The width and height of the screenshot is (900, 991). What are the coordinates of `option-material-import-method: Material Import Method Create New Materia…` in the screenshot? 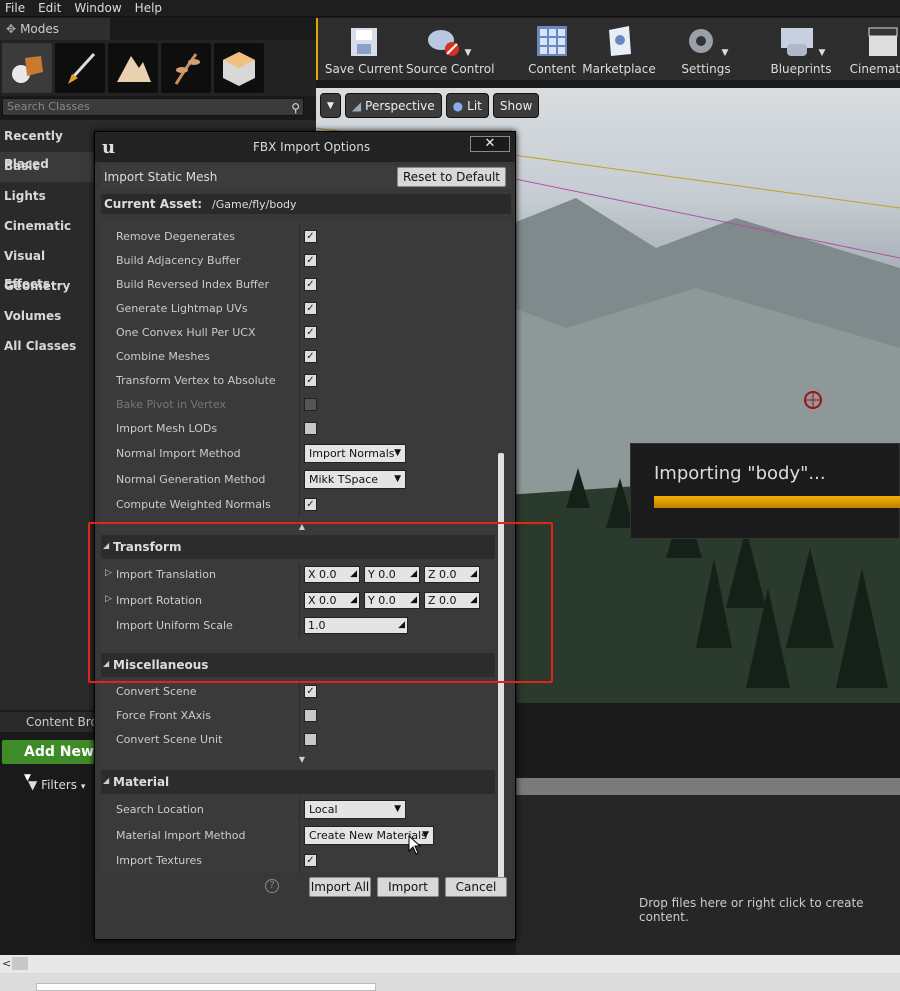 It's located at (302, 836).